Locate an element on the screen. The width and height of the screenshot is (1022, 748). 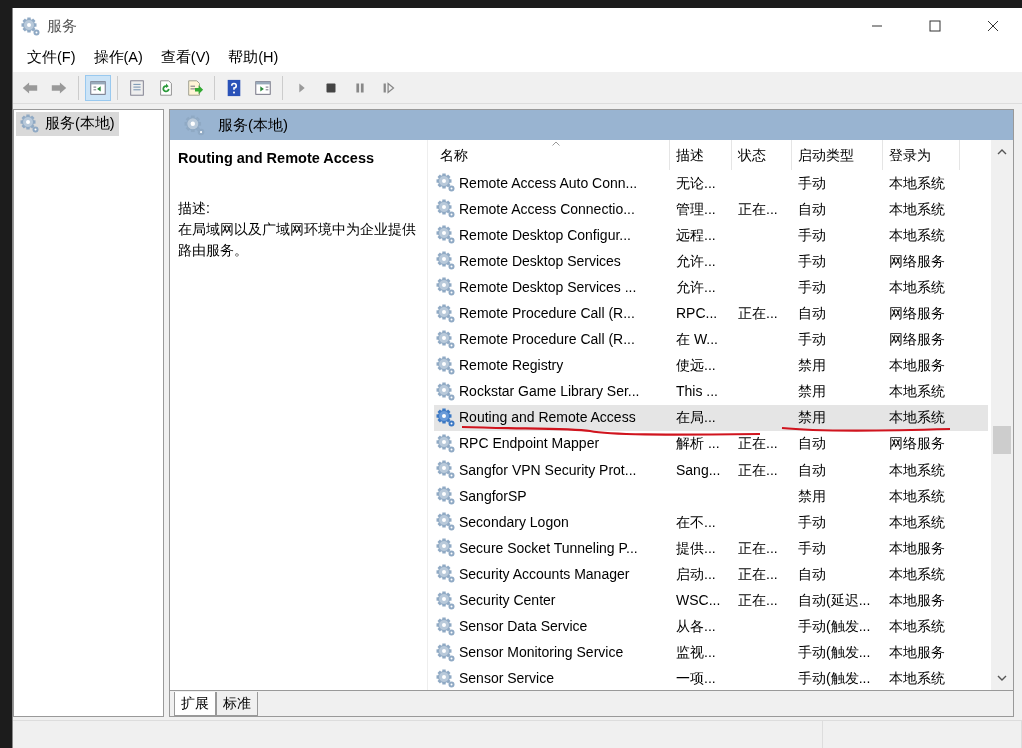
service-row: Remote Desktop Configur... 远程... 手动 本地系统 is located at coordinates (711, 235).